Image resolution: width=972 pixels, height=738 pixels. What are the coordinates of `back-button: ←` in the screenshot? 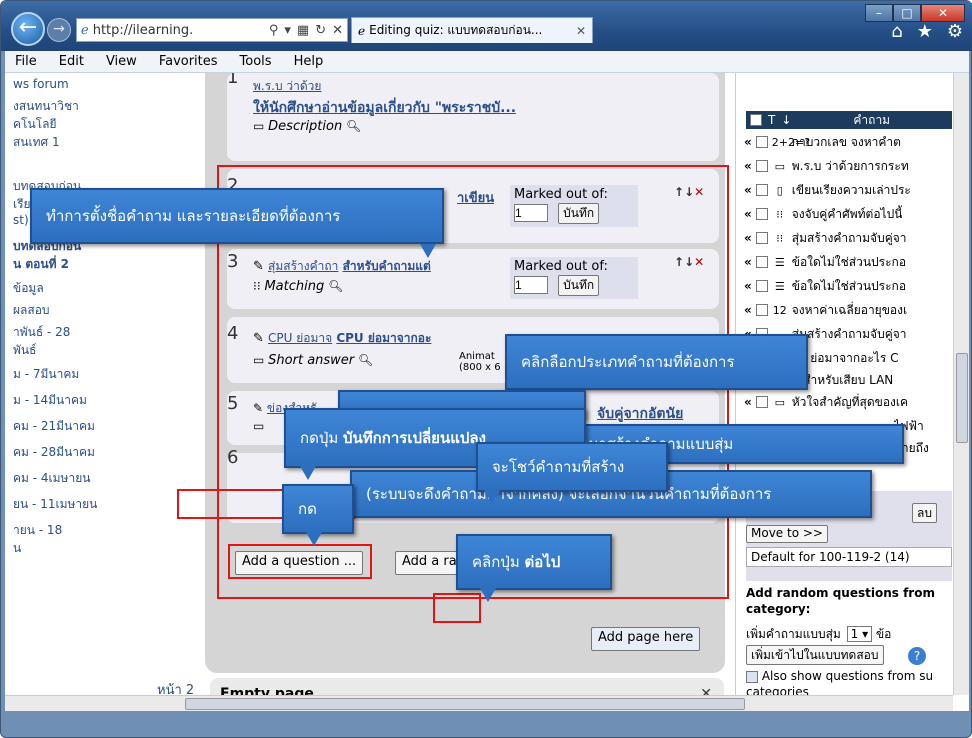 It's located at (28, 29).